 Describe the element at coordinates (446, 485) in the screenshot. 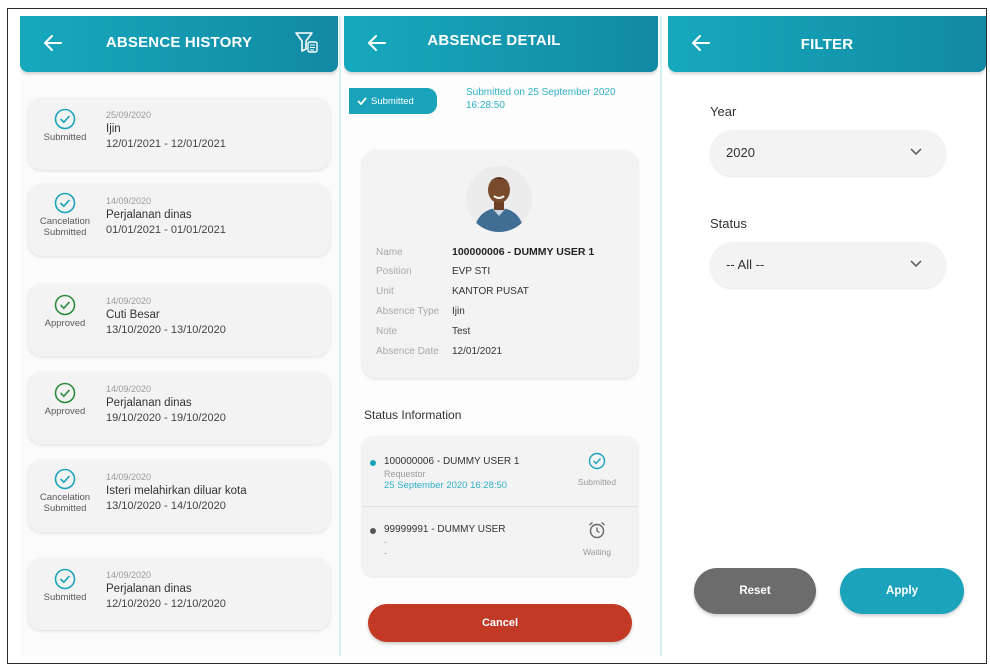

I see `status-time: 25 September 2020 16:28:50` at that location.